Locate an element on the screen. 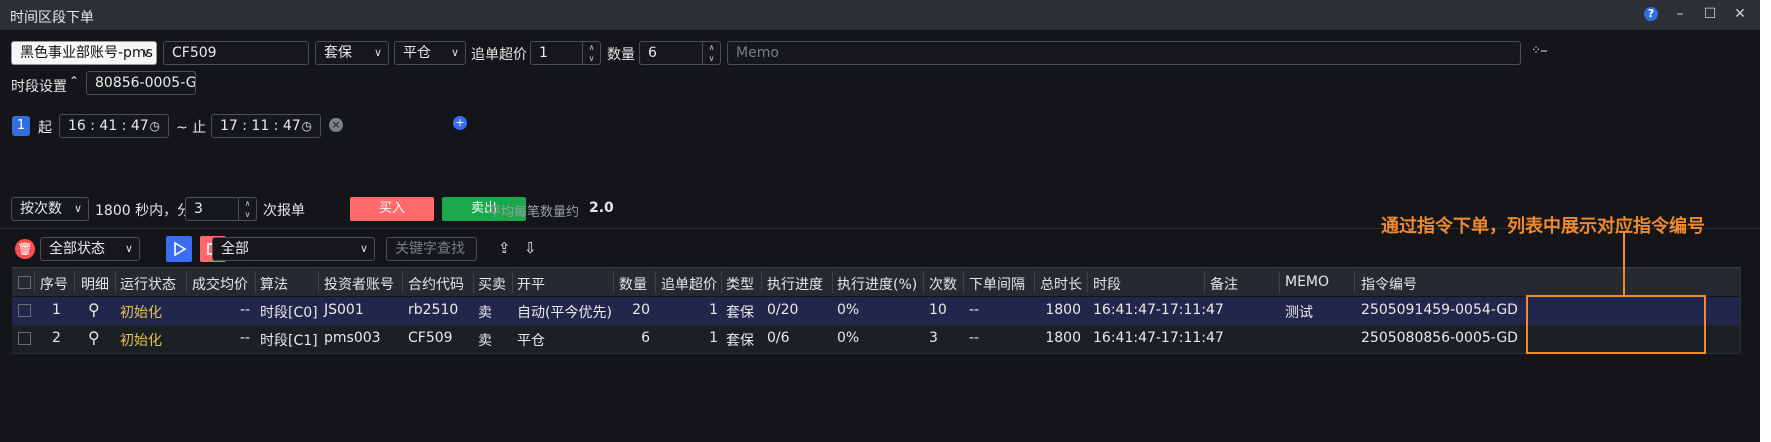 The width and height of the screenshot is (1771, 442). col-offset: 开平 is located at coordinates (531, 285).